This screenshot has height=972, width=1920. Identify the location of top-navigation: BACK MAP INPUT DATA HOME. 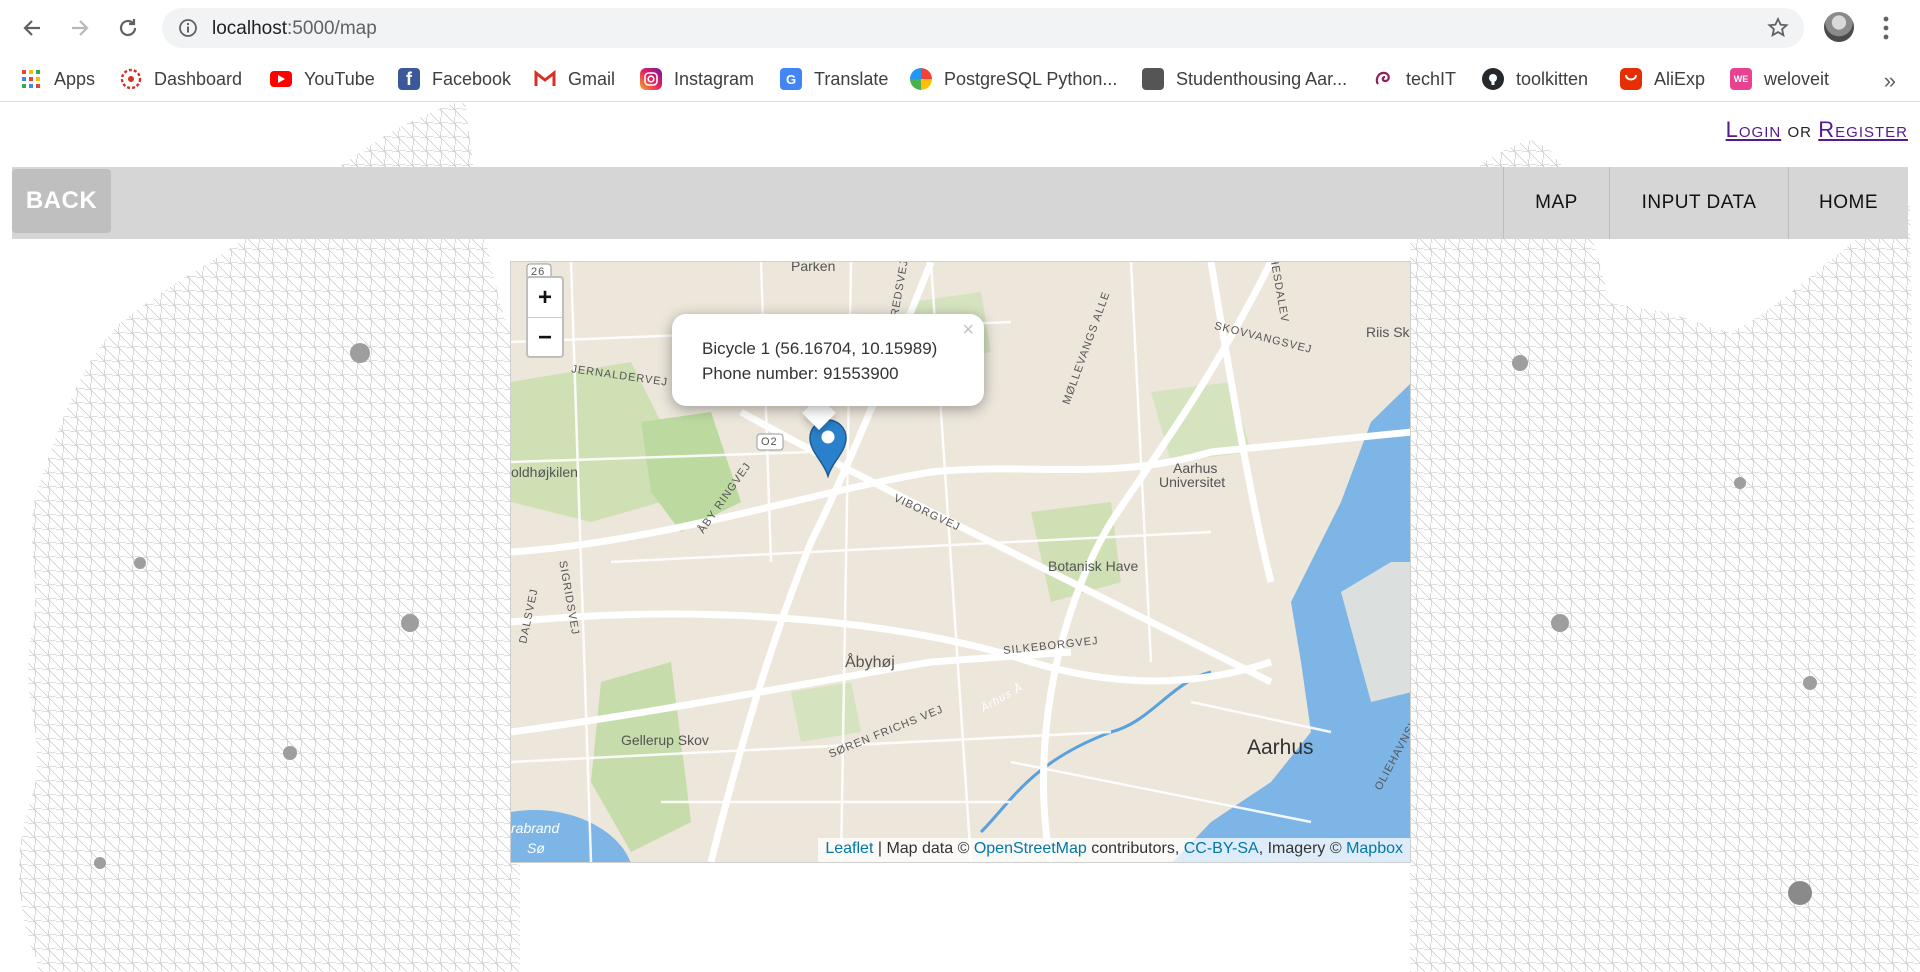
(960, 203).